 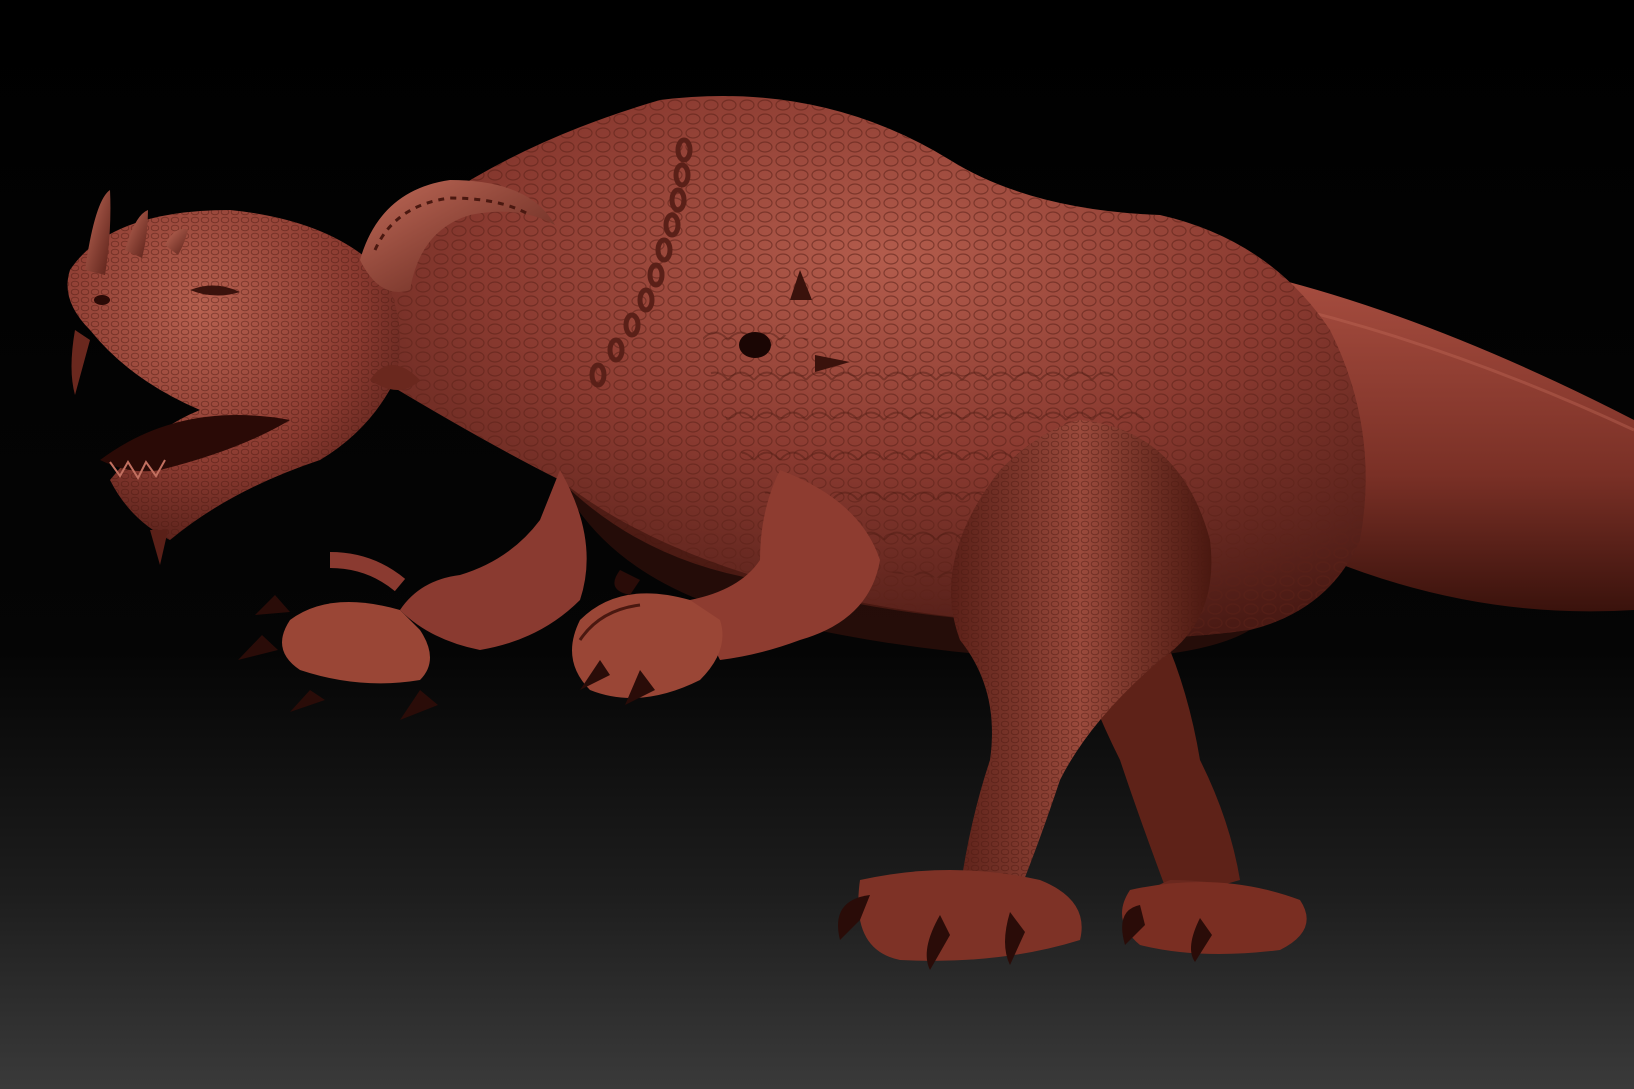 I want to click on hind-foot-far, so click(x=1214, y=922).